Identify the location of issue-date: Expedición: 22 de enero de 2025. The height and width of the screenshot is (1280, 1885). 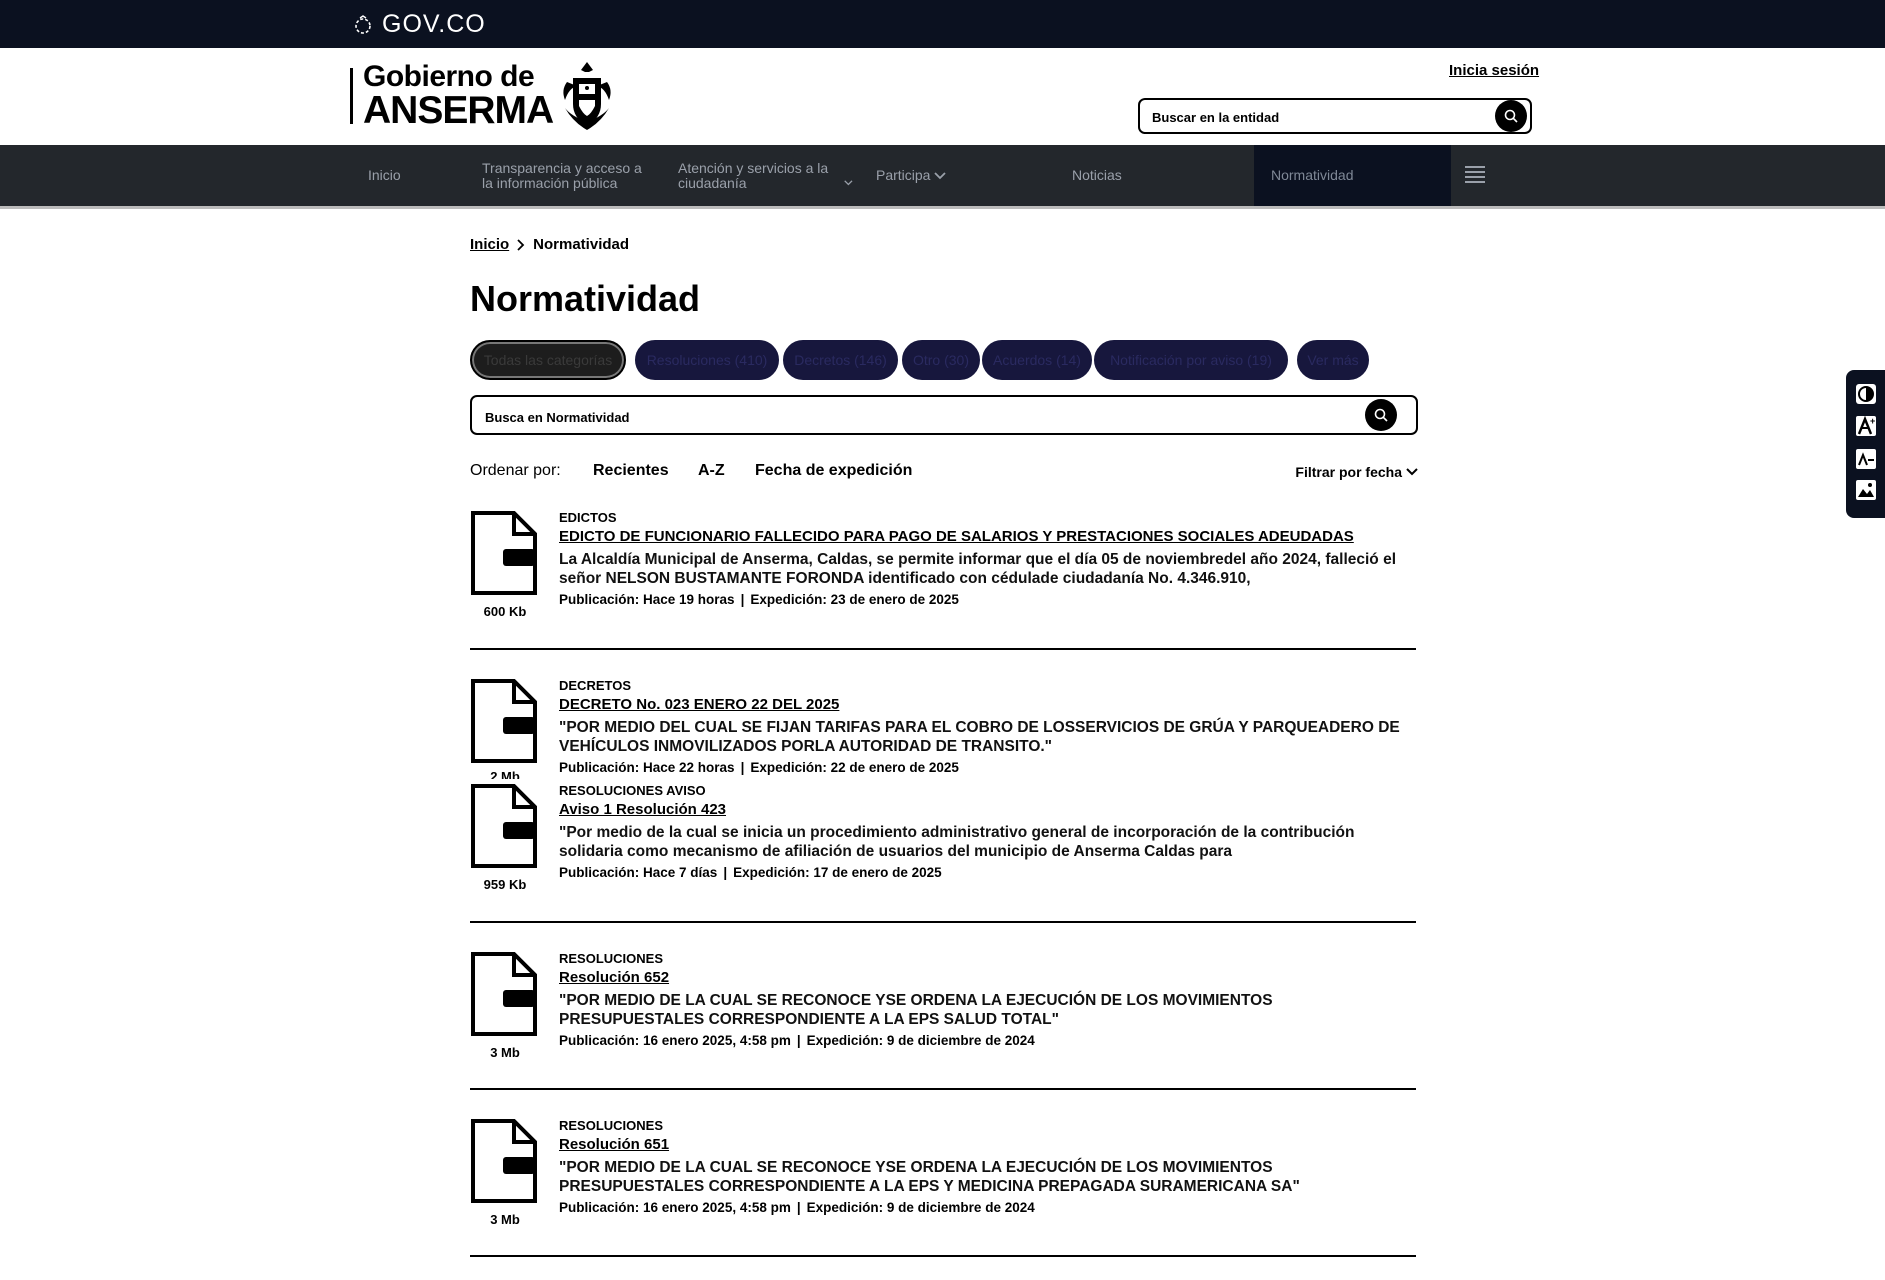
(854, 767).